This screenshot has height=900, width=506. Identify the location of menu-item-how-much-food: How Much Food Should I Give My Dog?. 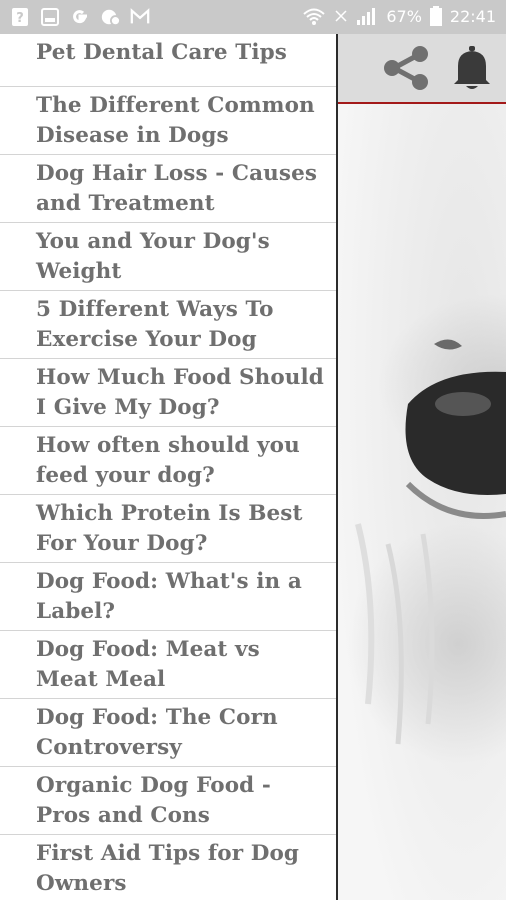
(168, 393).